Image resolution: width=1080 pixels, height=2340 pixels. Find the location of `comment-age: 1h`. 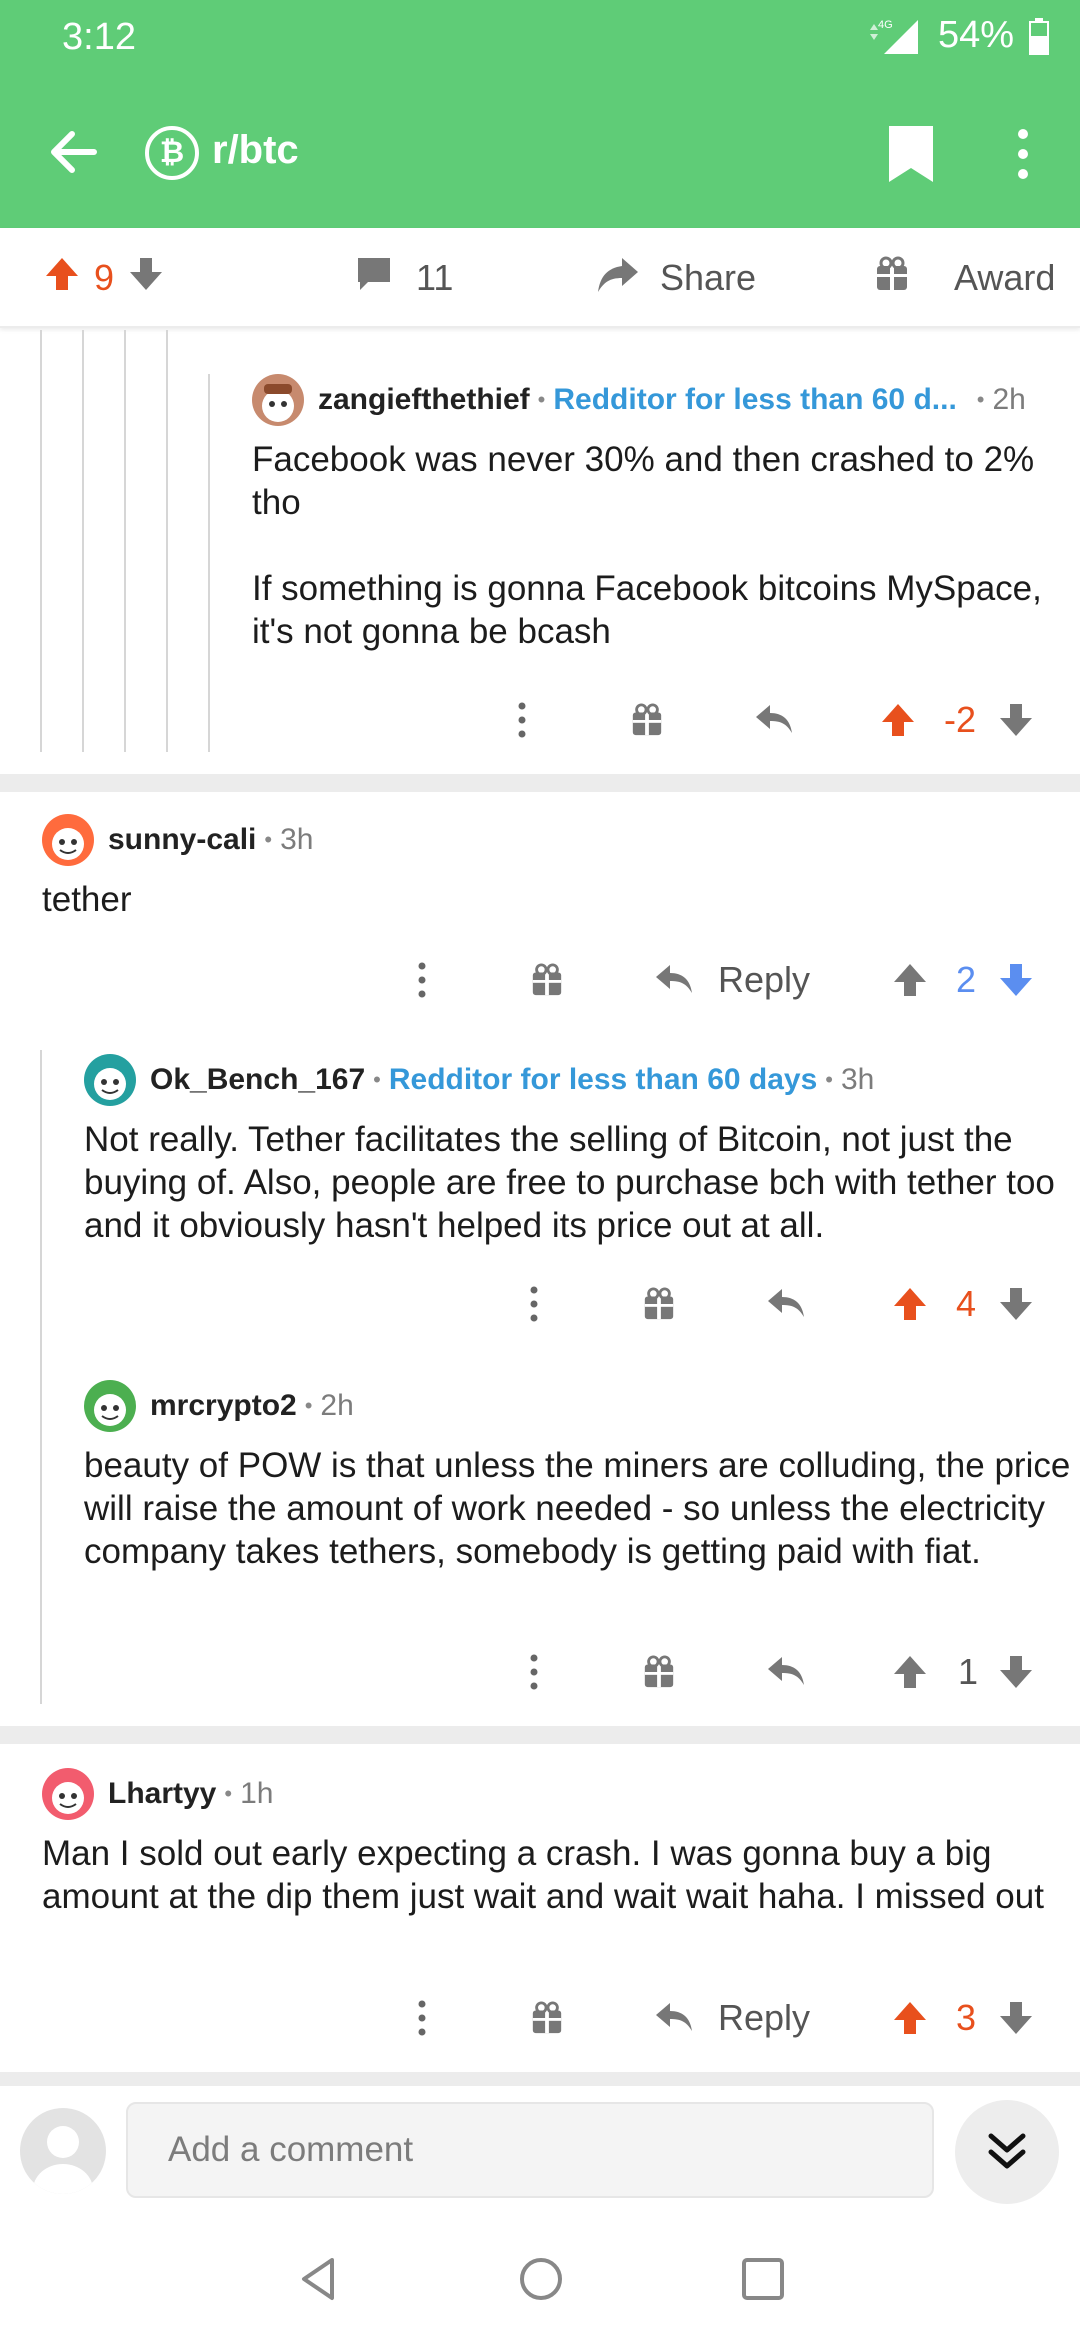

comment-age: 1h is located at coordinates (257, 1793).